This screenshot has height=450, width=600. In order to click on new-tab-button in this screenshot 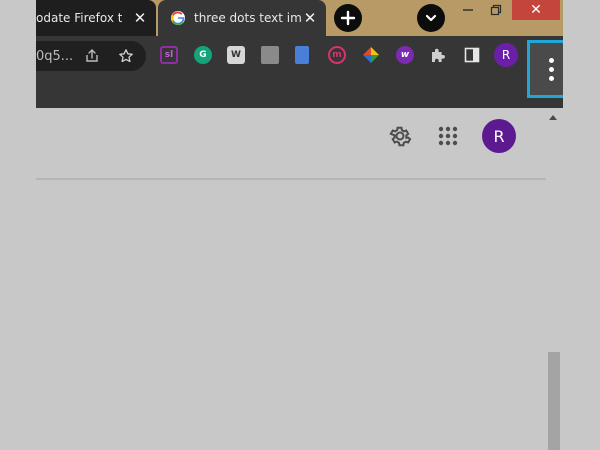, I will do `click(348, 18)`.